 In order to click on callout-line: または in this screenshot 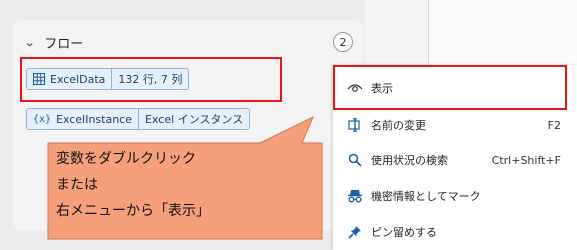, I will do `click(77, 185)`.